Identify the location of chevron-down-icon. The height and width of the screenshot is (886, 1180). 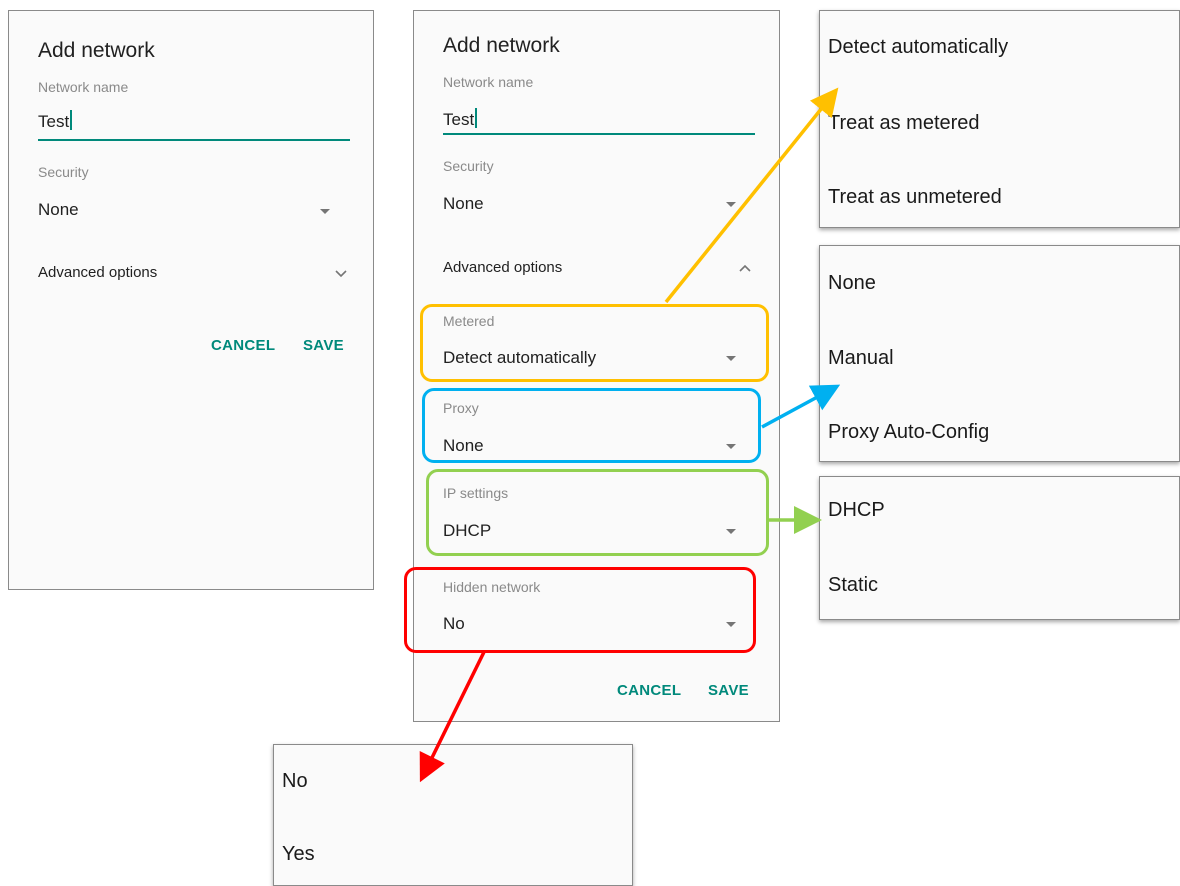
(341, 274).